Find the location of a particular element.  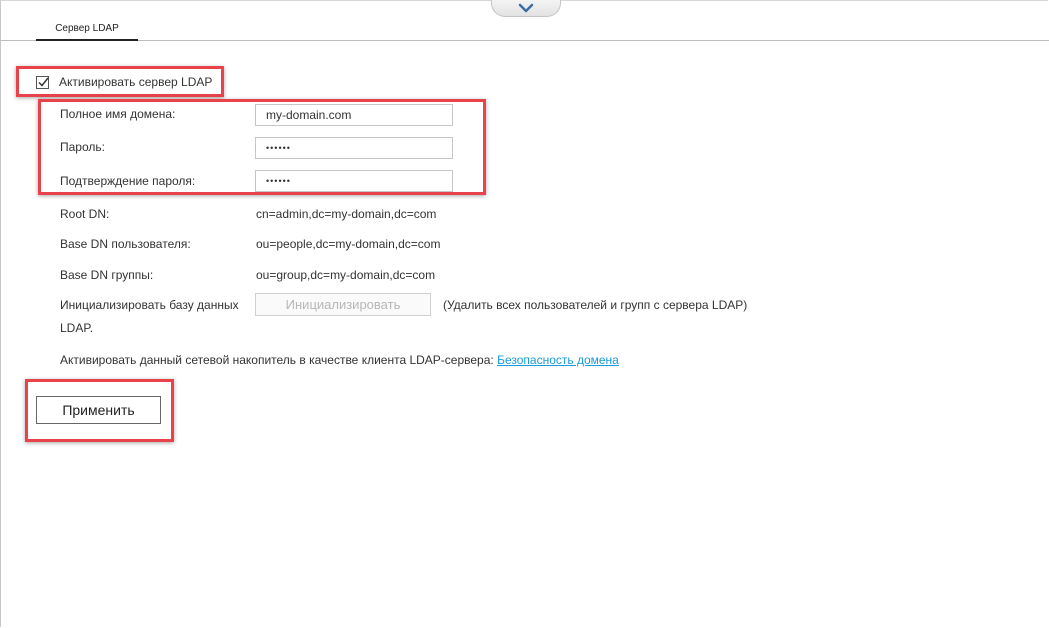

password-input is located at coordinates (354, 148).